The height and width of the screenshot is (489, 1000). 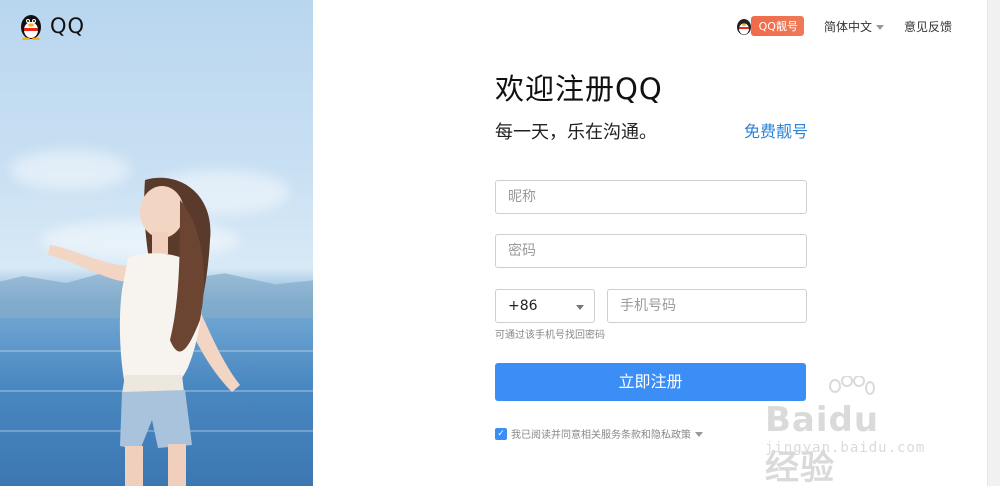 I want to click on language-selector: 简体中文, so click(x=854, y=26).